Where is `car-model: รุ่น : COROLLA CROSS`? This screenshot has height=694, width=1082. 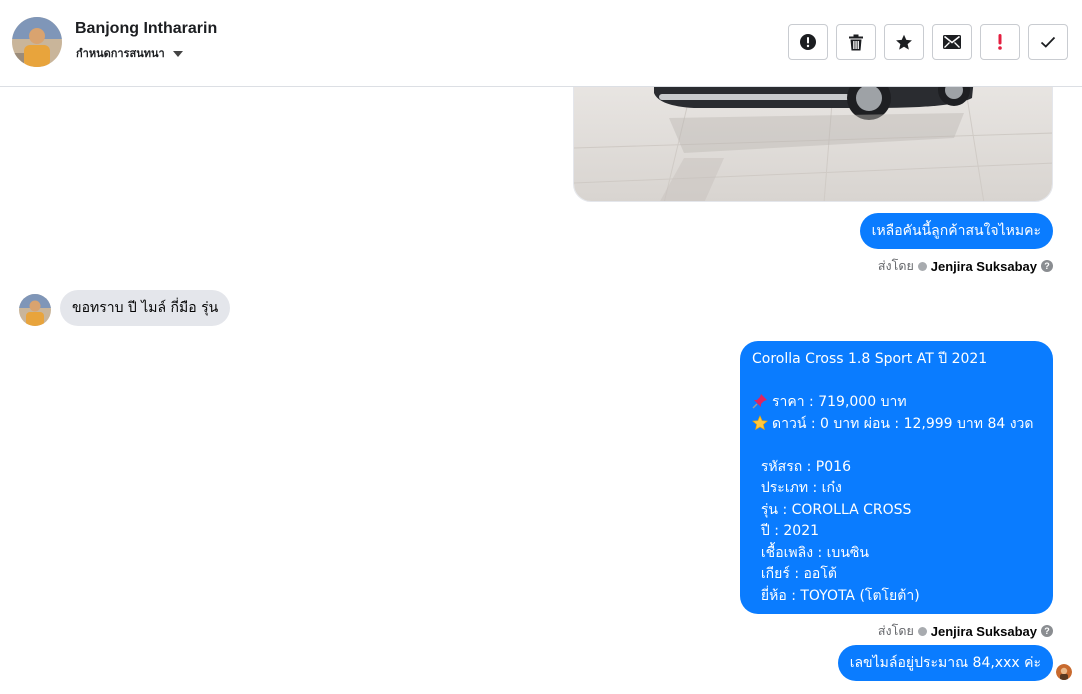 car-model: รุ่น : COROLLA CROSS is located at coordinates (832, 509).